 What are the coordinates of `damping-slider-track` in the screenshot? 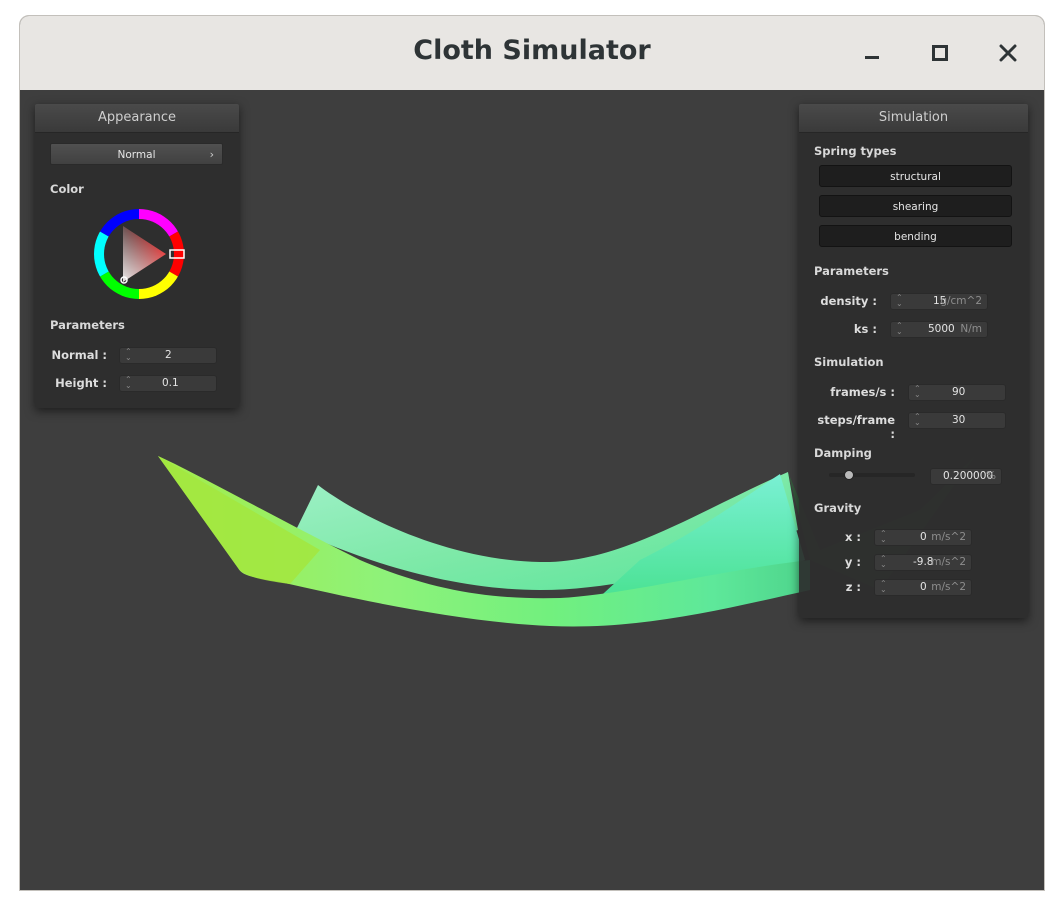 It's located at (872, 475).